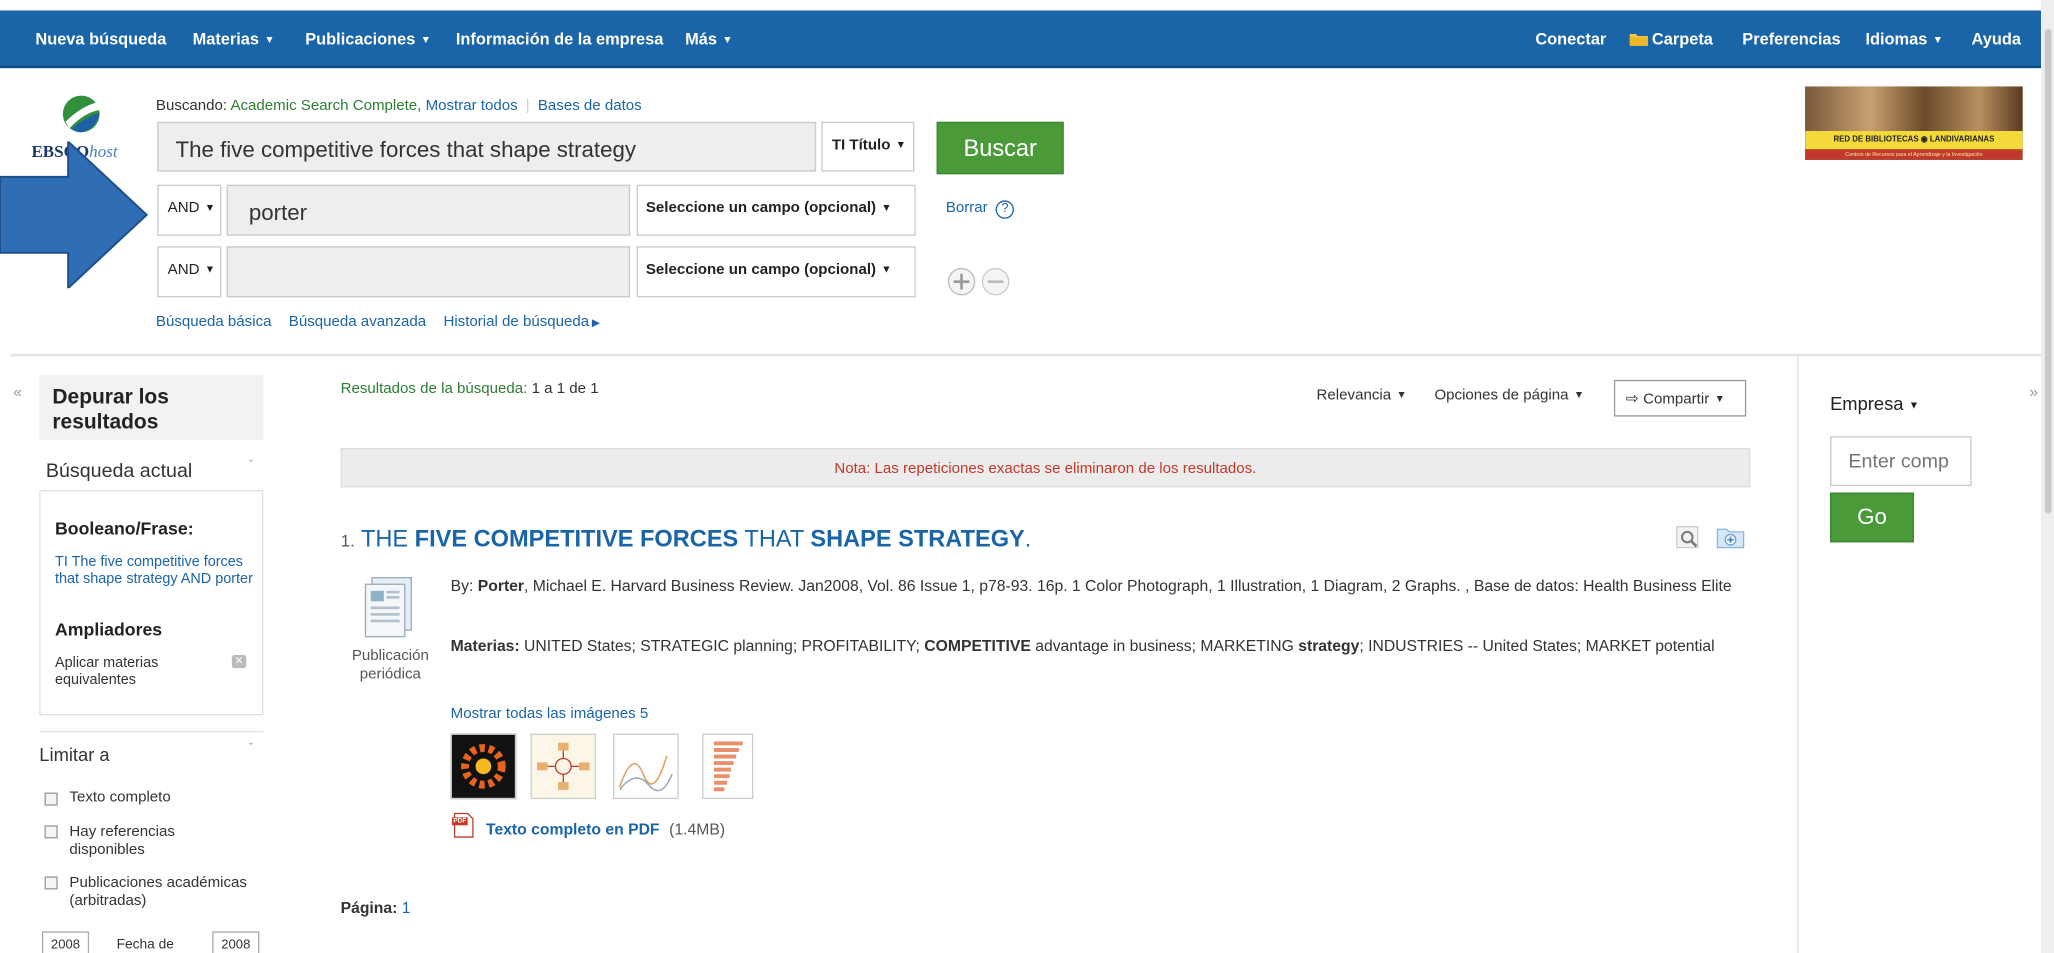  I want to click on pdf-full-text-link: Texto completo en PDF, so click(573, 829).